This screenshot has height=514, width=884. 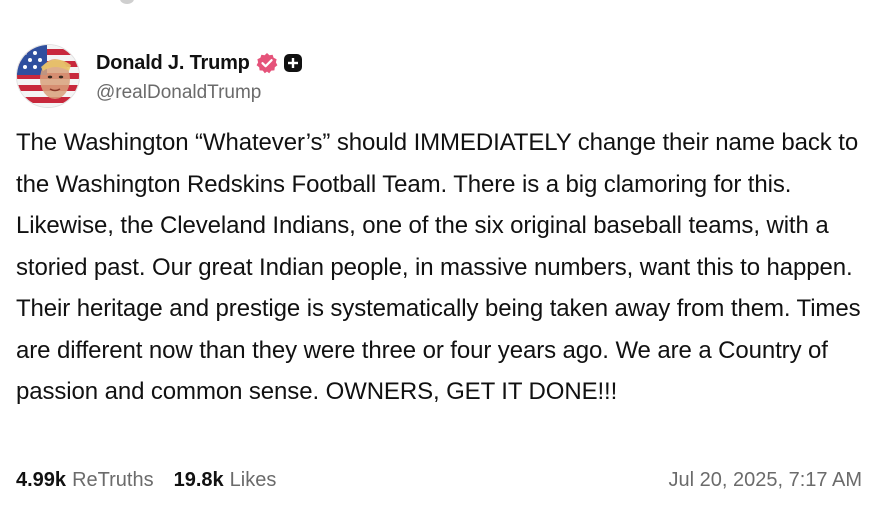 What do you see at coordinates (113, 479) in the screenshot?
I see `retruths-label: ReTruths` at bounding box center [113, 479].